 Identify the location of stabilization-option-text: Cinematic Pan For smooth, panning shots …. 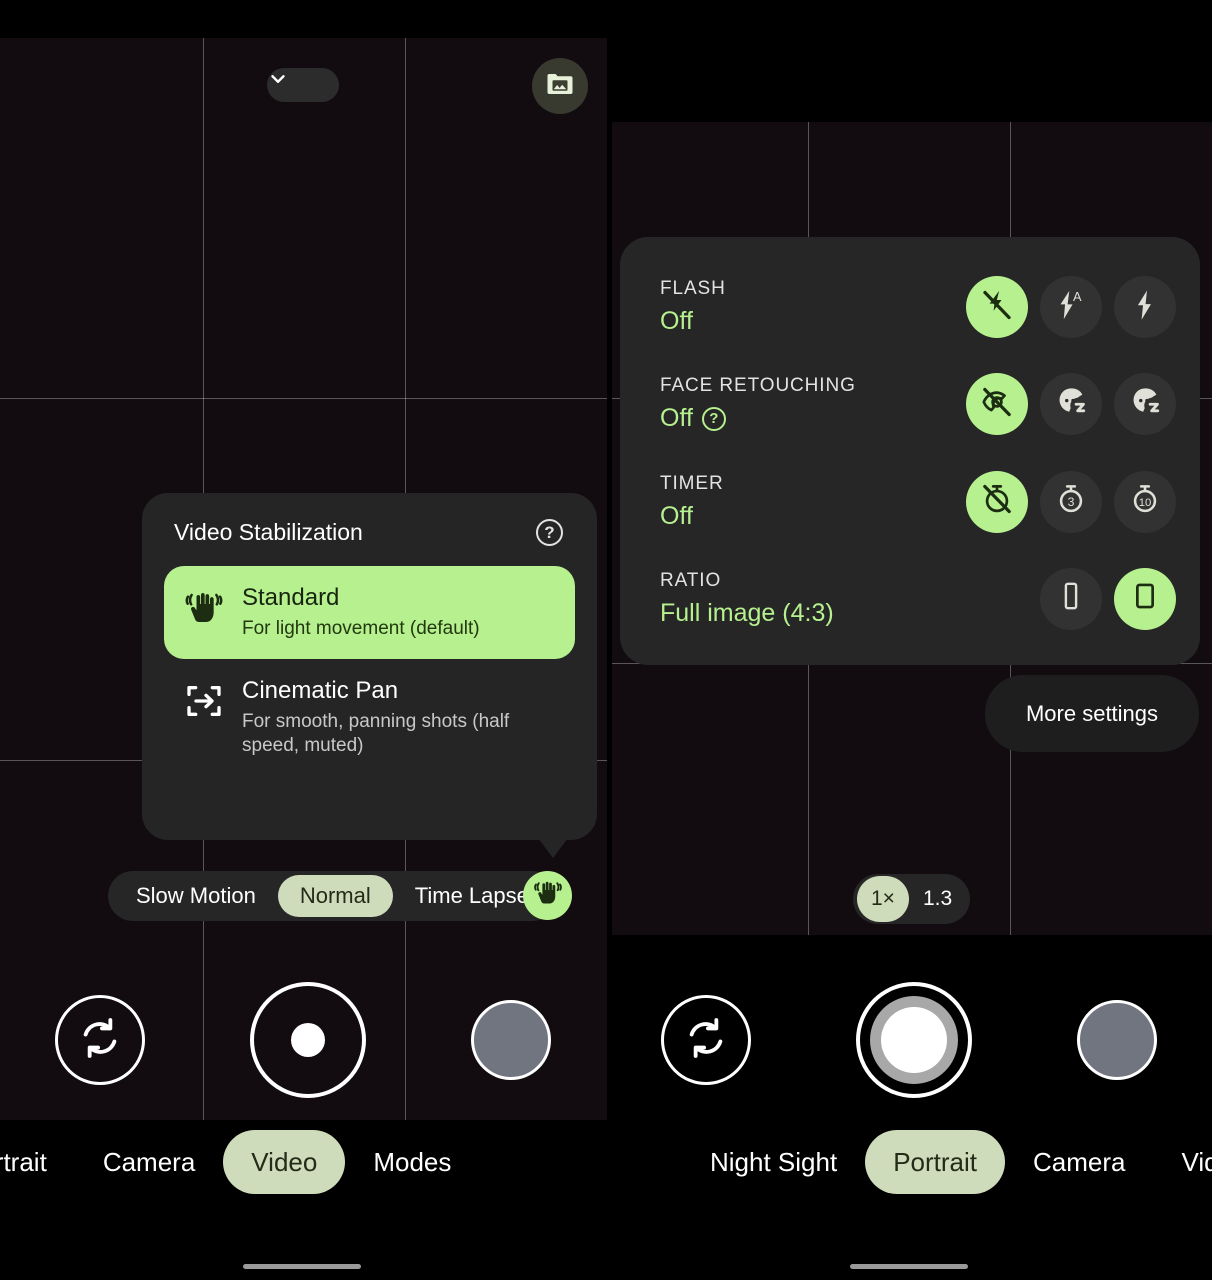
(398, 717).